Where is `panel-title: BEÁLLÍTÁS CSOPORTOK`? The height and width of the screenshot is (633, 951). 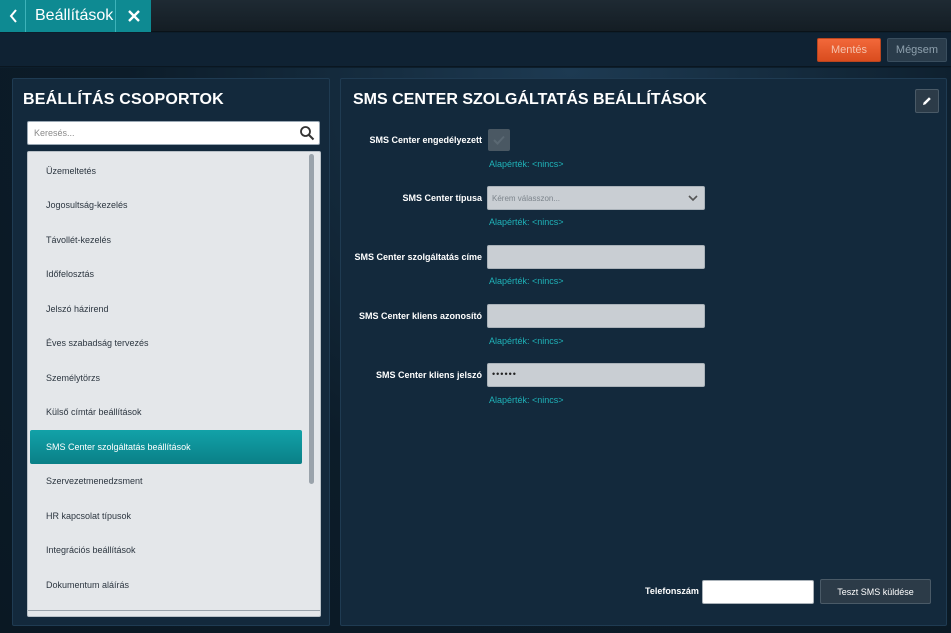
panel-title: BEÁLLÍTÁS CSOPORTOK is located at coordinates (123, 99).